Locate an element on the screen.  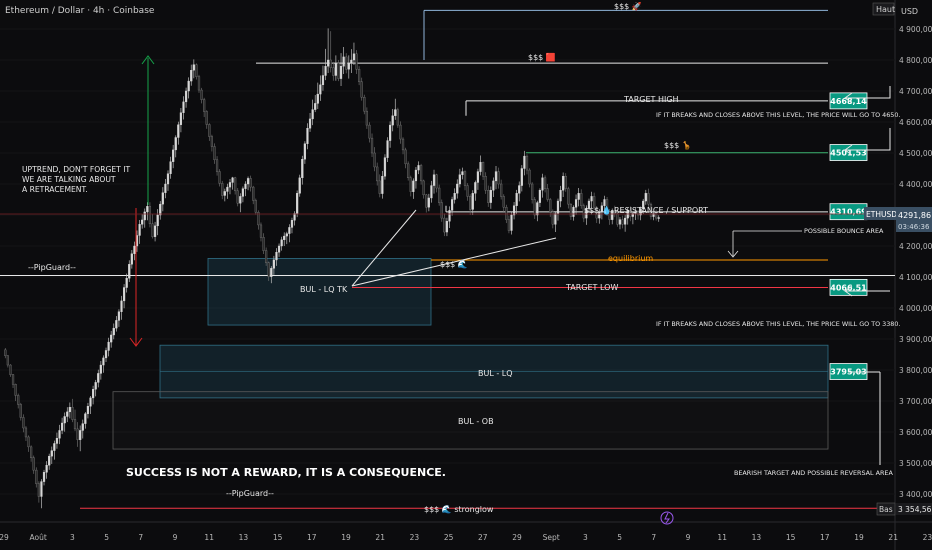
x-tick-label: 13 is located at coordinates (757, 537).